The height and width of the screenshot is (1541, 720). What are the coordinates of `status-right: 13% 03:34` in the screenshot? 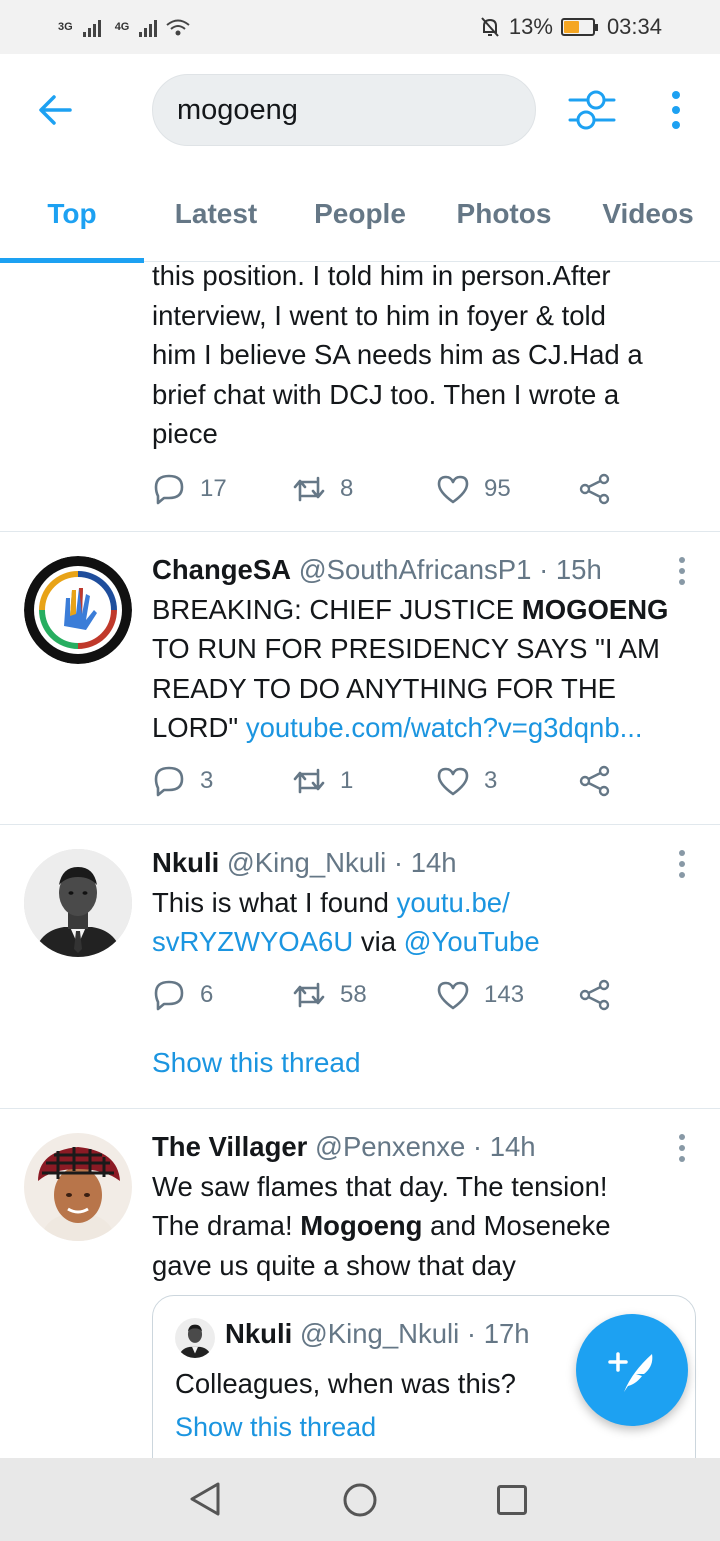 It's located at (570, 27).